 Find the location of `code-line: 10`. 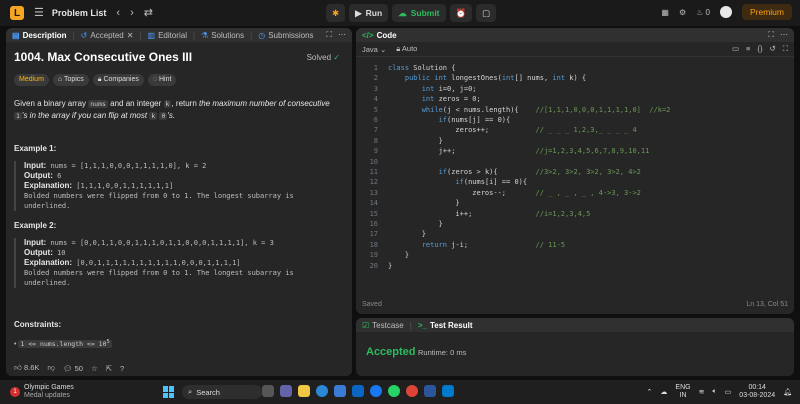

code-line: 10 is located at coordinates (575, 162).